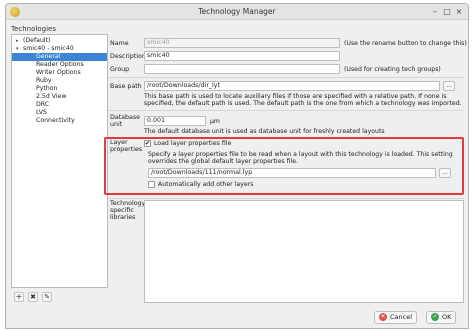  Describe the element at coordinates (215, 121) in the screenshot. I see `dbu-unit: µm` at that location.